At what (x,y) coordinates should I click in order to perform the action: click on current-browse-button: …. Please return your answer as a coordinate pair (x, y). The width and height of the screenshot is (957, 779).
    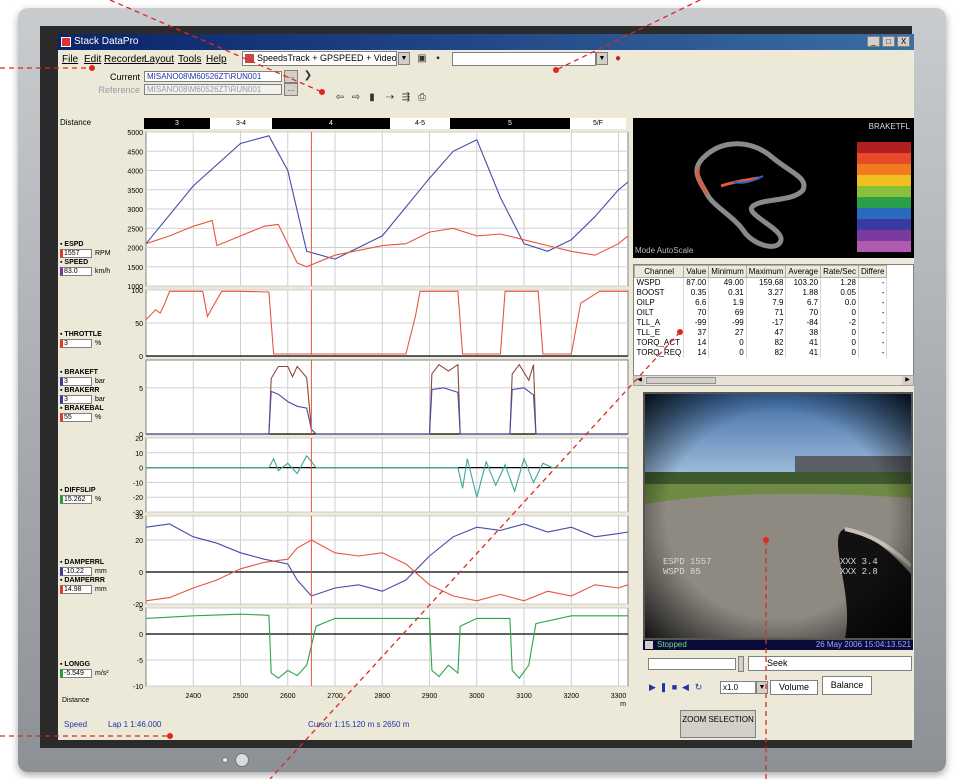
    Looking at the image, I should click on (291, 76).